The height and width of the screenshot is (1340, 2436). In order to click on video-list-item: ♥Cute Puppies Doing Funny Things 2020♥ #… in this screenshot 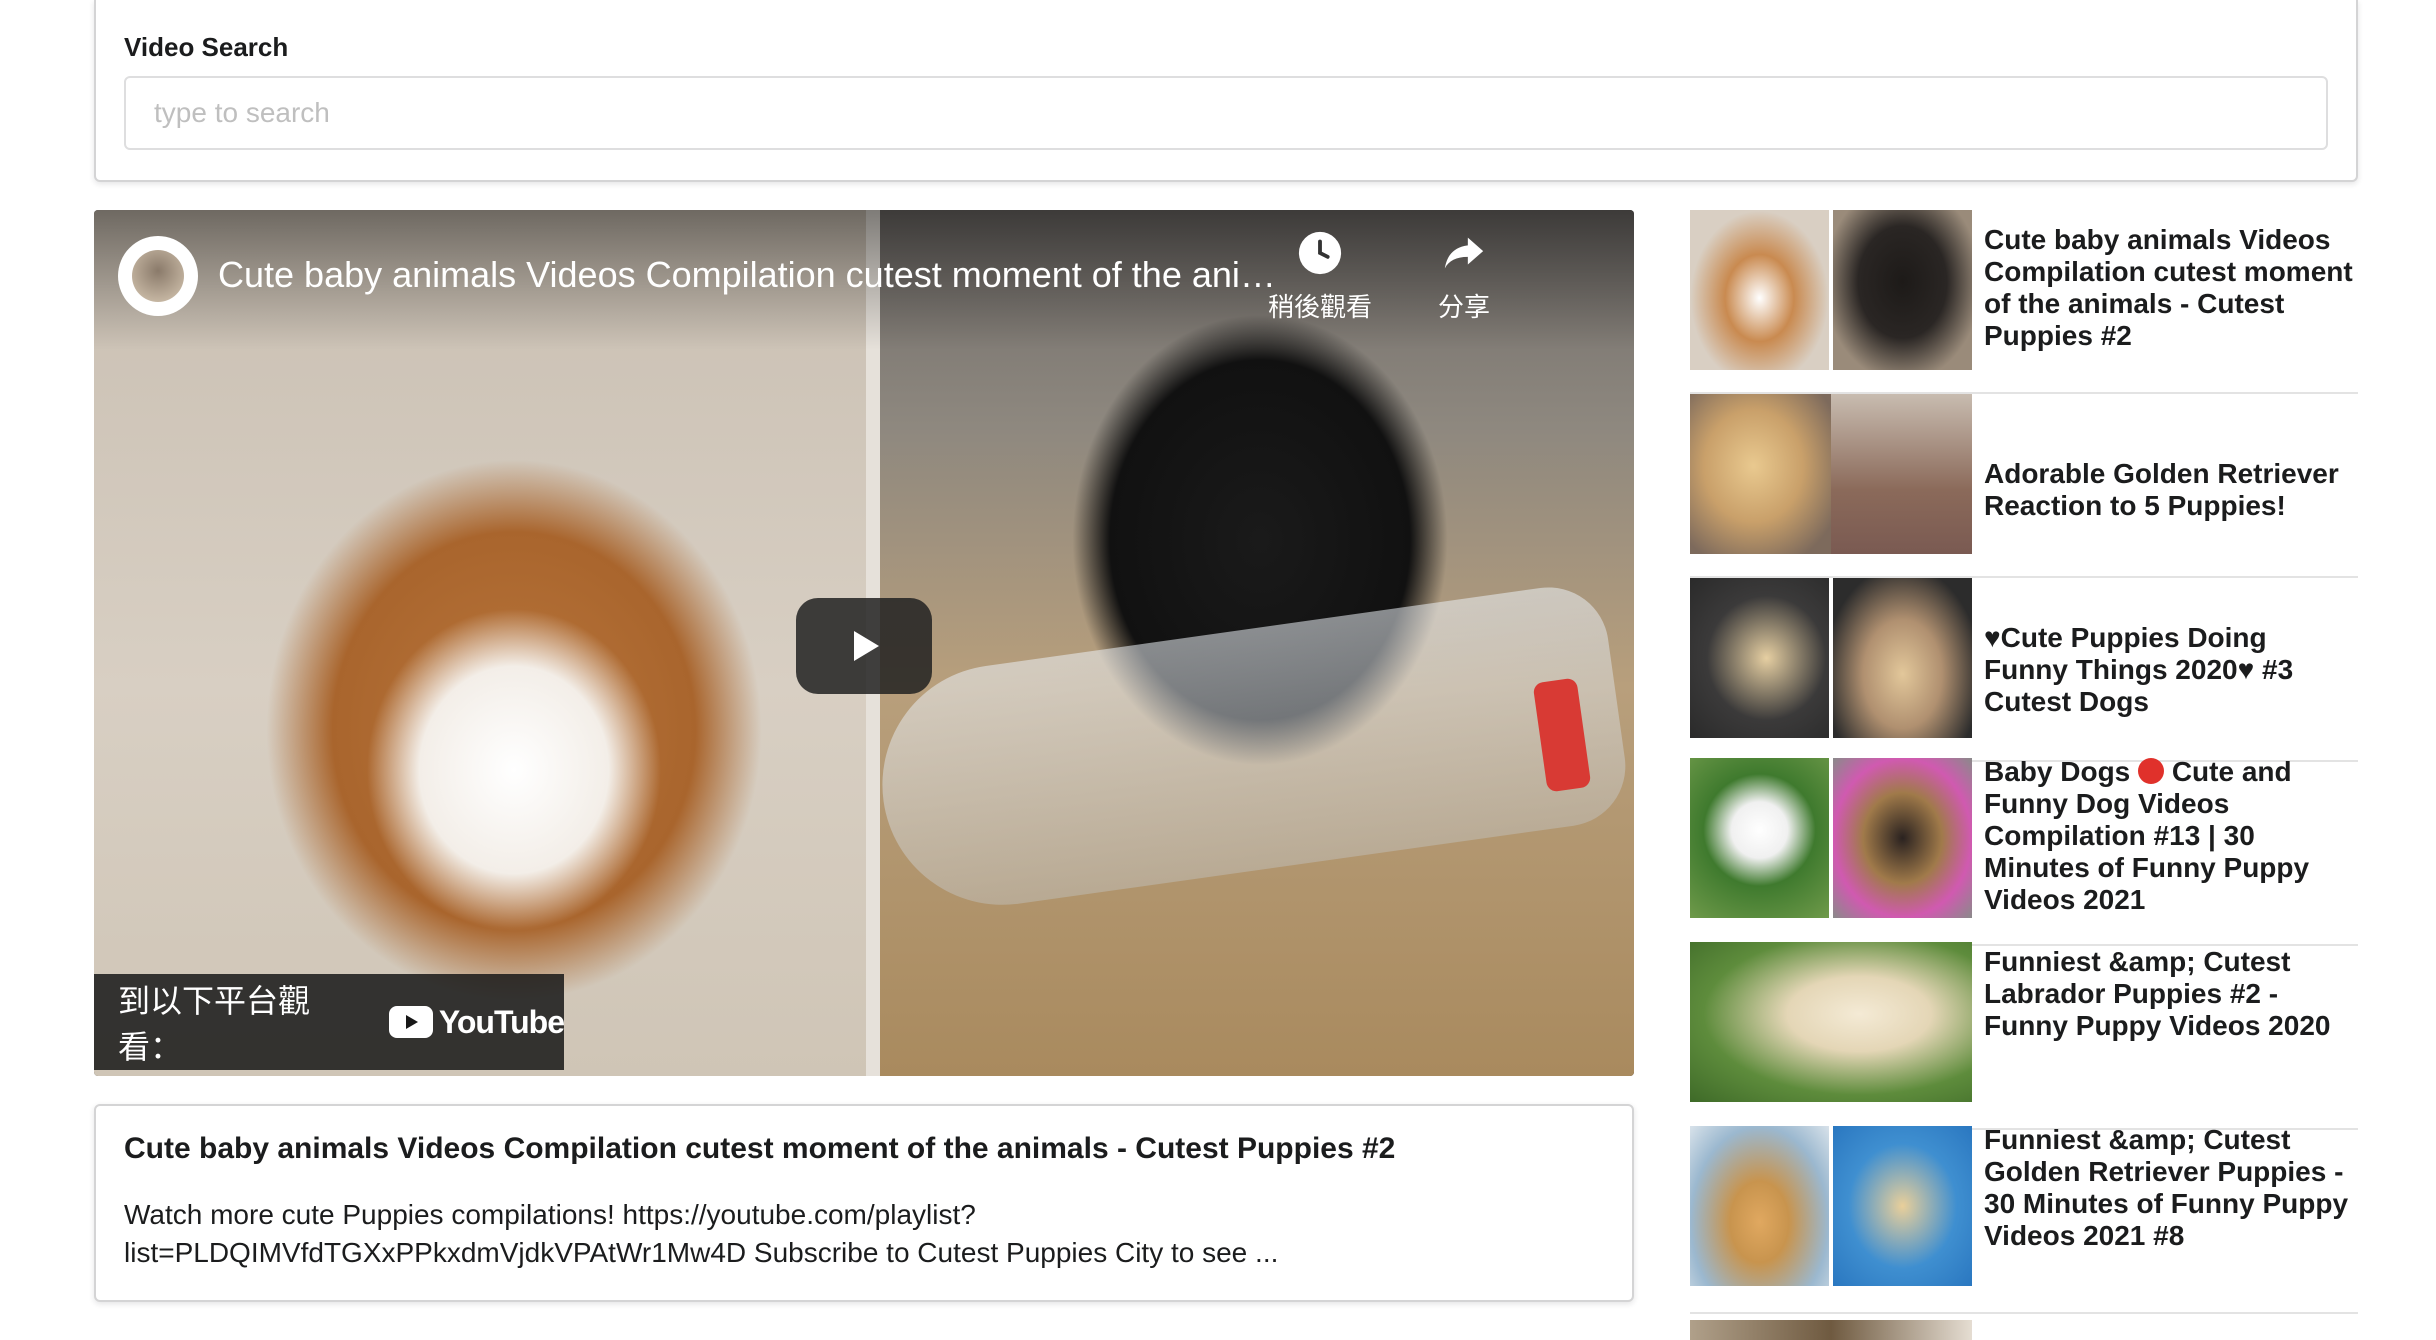, I will do `click(2024, 670)`.